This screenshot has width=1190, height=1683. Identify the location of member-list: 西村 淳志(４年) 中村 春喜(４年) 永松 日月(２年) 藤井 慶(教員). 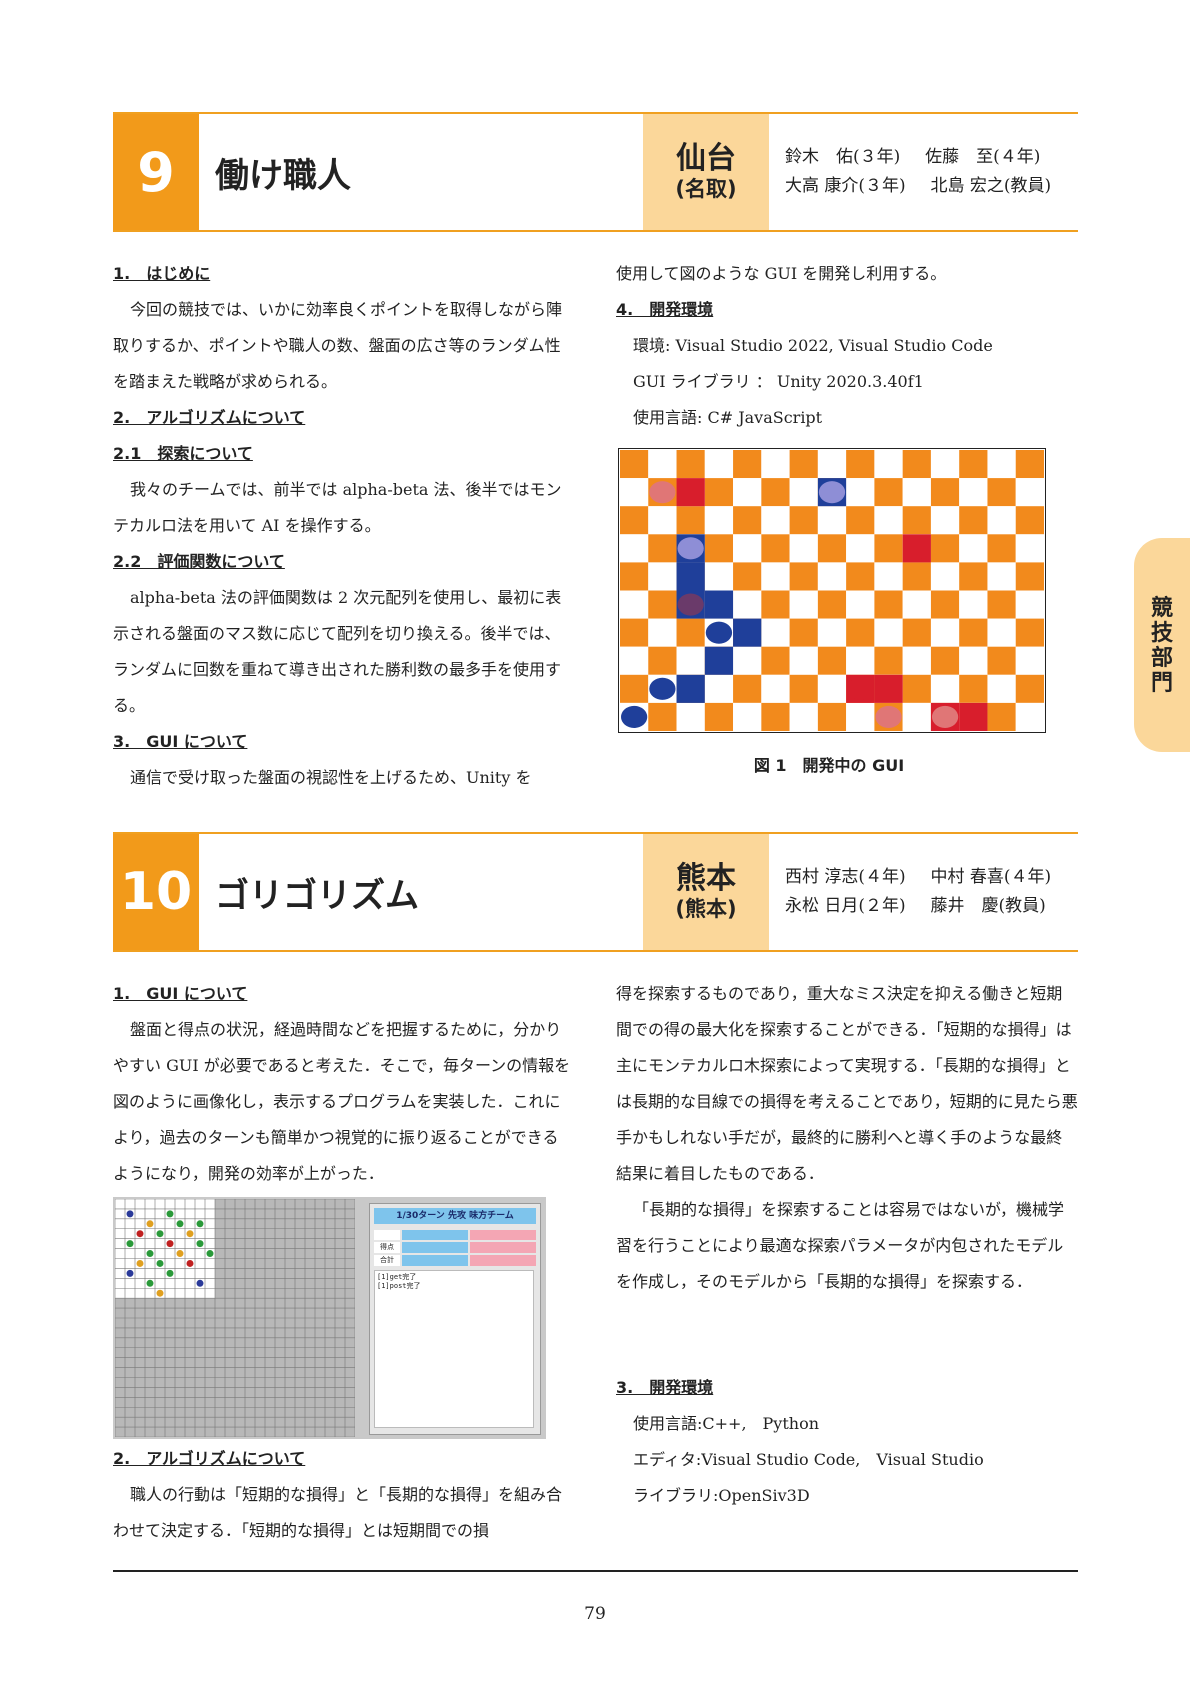
(935, 892).